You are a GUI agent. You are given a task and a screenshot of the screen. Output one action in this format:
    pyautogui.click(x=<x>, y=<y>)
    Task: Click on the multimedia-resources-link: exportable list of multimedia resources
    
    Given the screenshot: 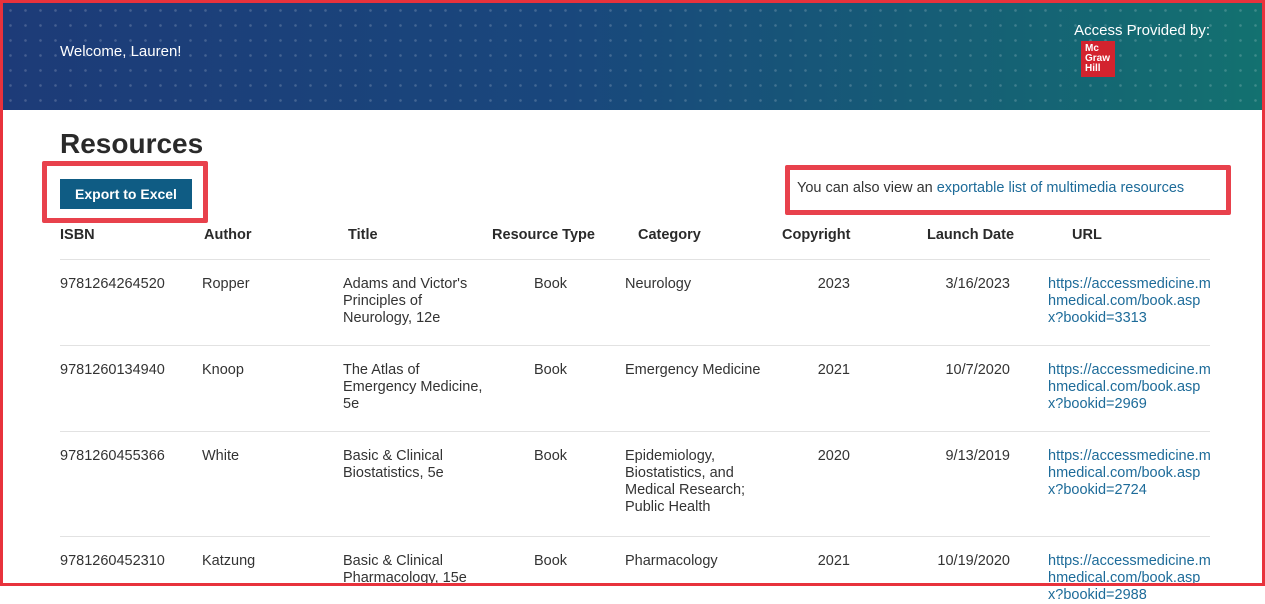 What is the action you would take?
    pyautogui.click(x=1060, y=188)
    